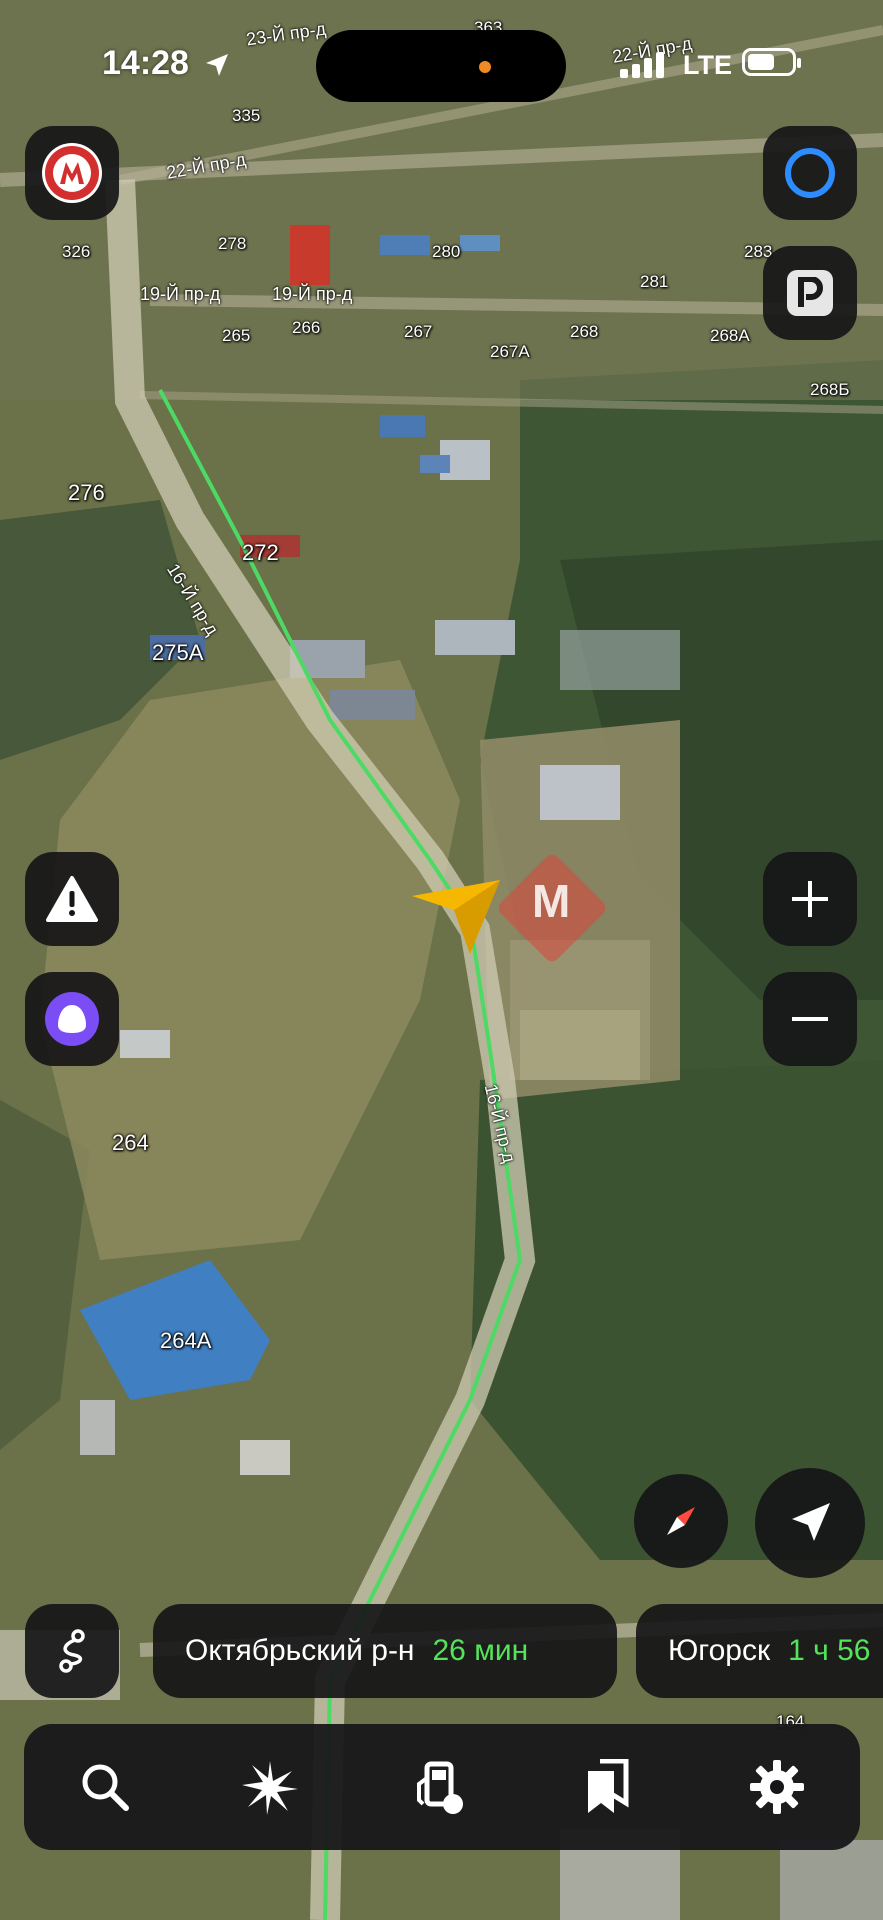  I want to click on network-type: LTE, so click(707, 65).